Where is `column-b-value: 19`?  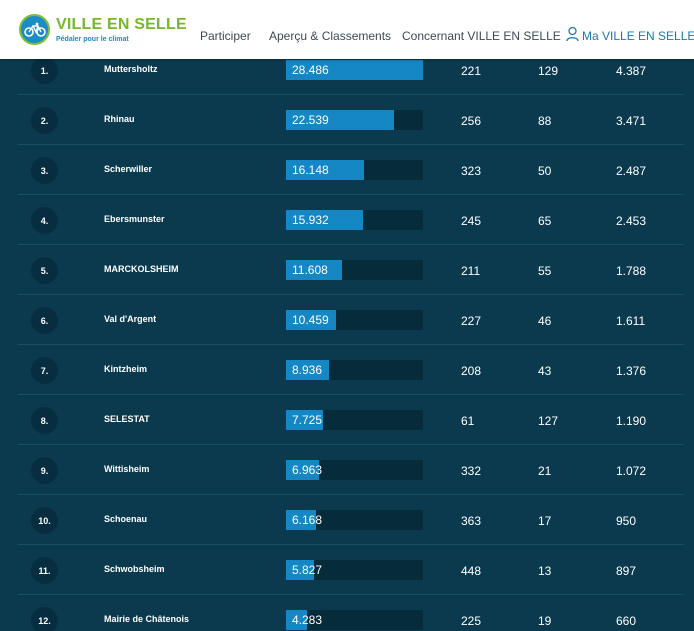 column-b-value: 19 is located at coordinates (545, 621).